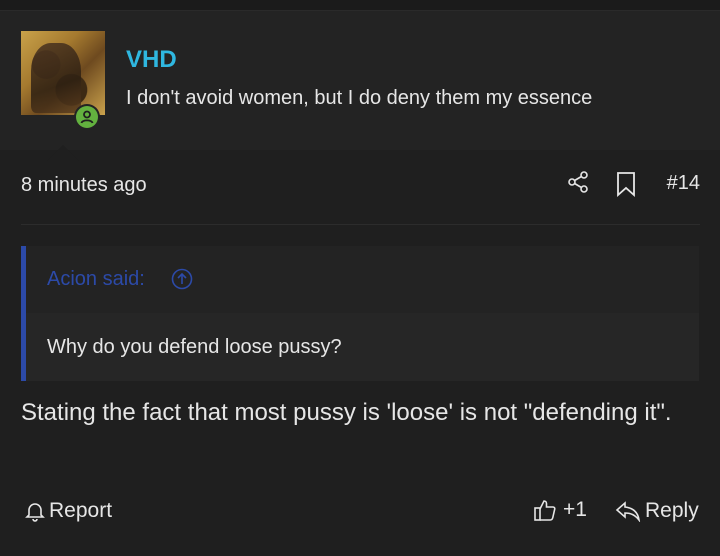 The height and width of the screenshot is (556, 720). What do you see at coordinates (182, 279) in the screenshot?
I see `arrow-up-circle-icon` at bounding box center [182, 279].